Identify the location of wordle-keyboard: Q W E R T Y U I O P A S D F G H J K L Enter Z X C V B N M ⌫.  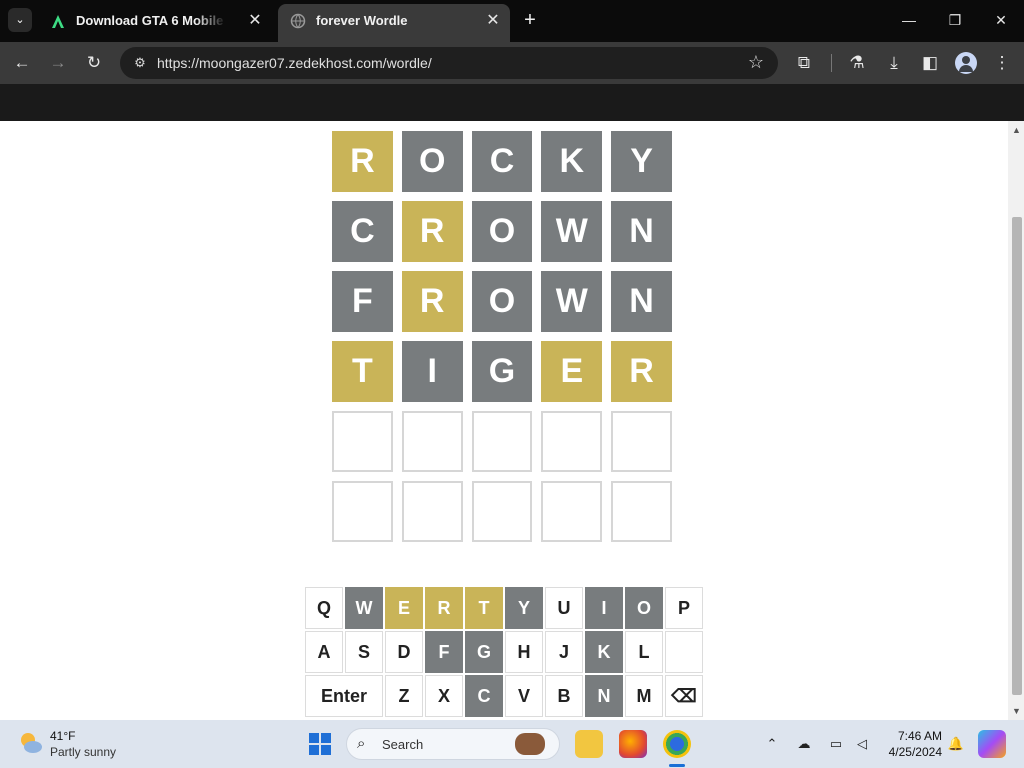
(505, 653).